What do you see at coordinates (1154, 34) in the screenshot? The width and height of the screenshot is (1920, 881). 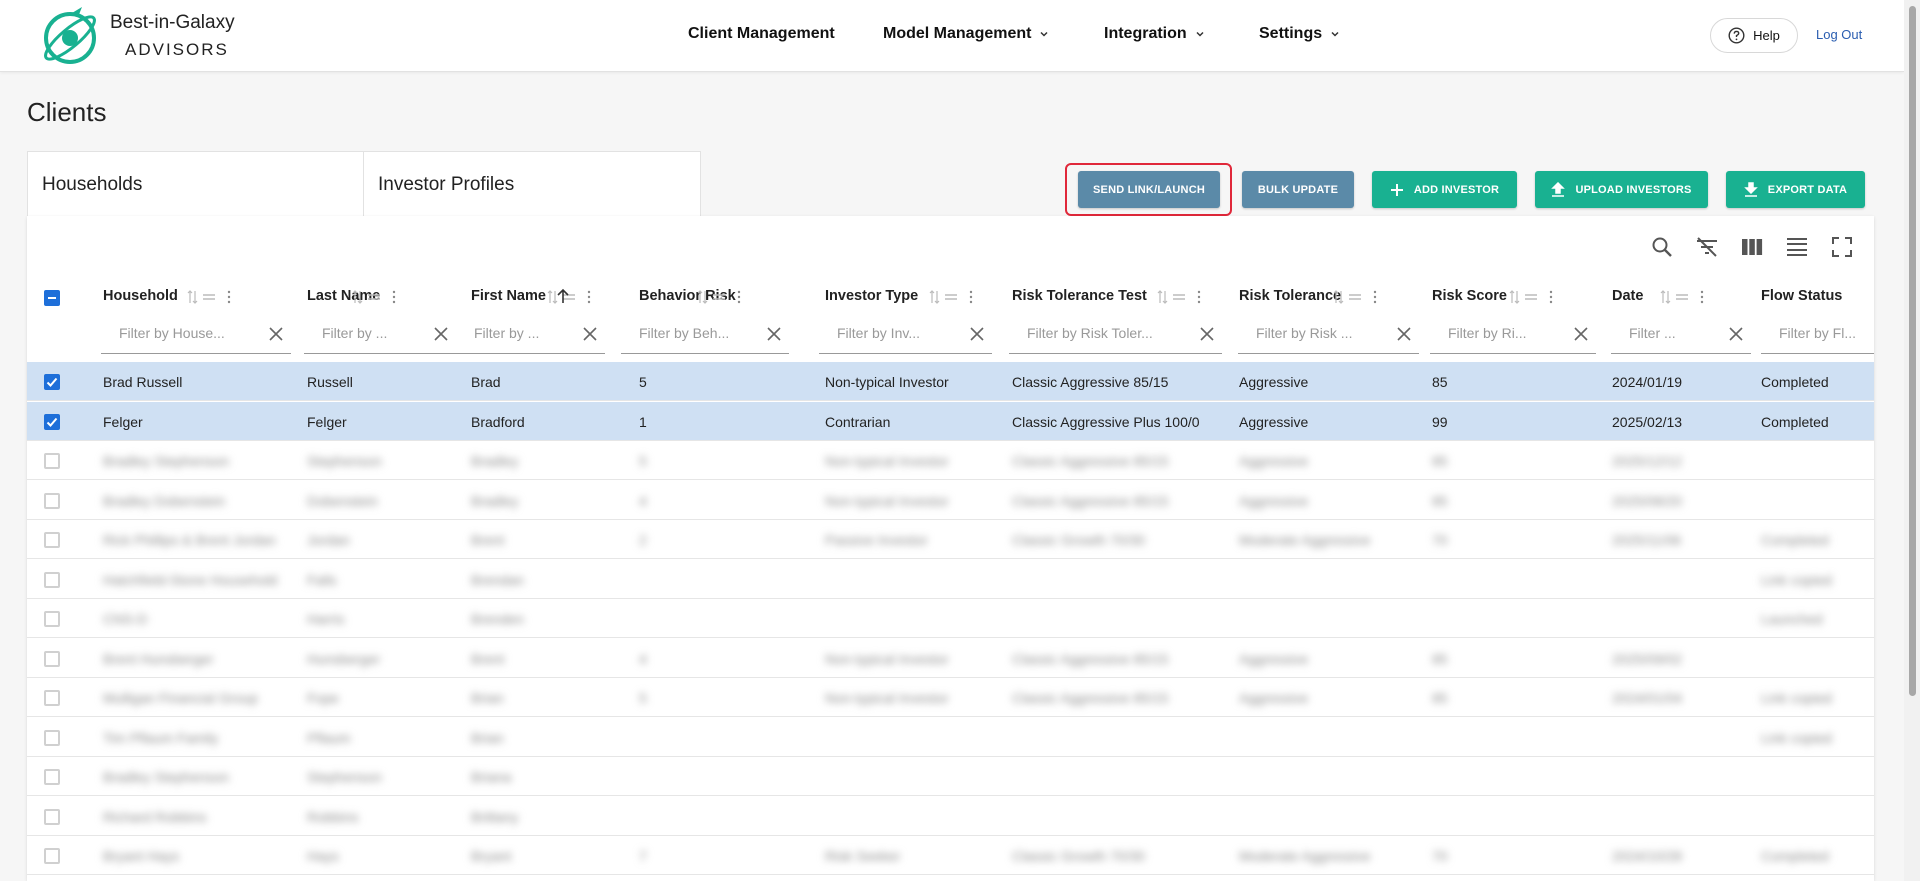 I see `nav-integration: Integration` at bounding box center [1154, 34].